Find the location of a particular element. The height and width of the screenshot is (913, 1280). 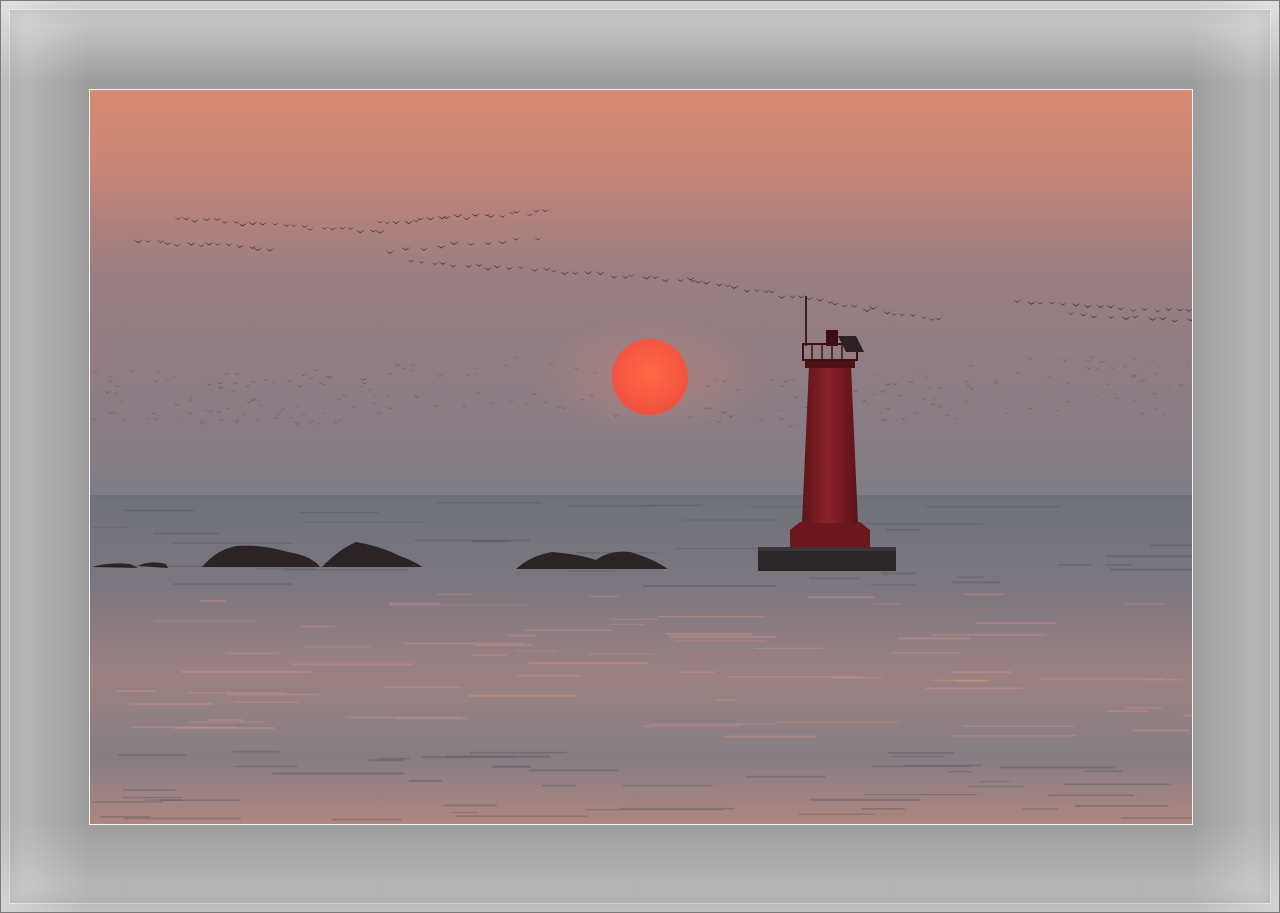

sun is located at coordinates (650, 377).